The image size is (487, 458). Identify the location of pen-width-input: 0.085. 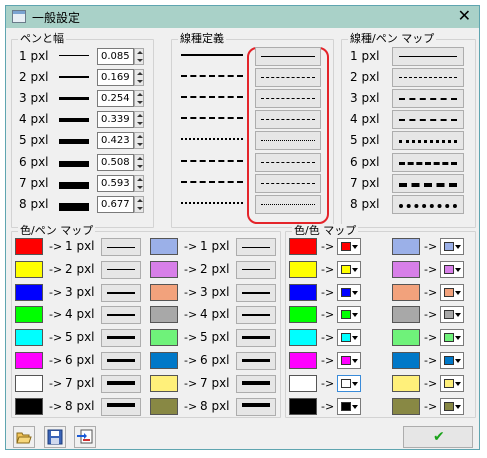
(115, 56).